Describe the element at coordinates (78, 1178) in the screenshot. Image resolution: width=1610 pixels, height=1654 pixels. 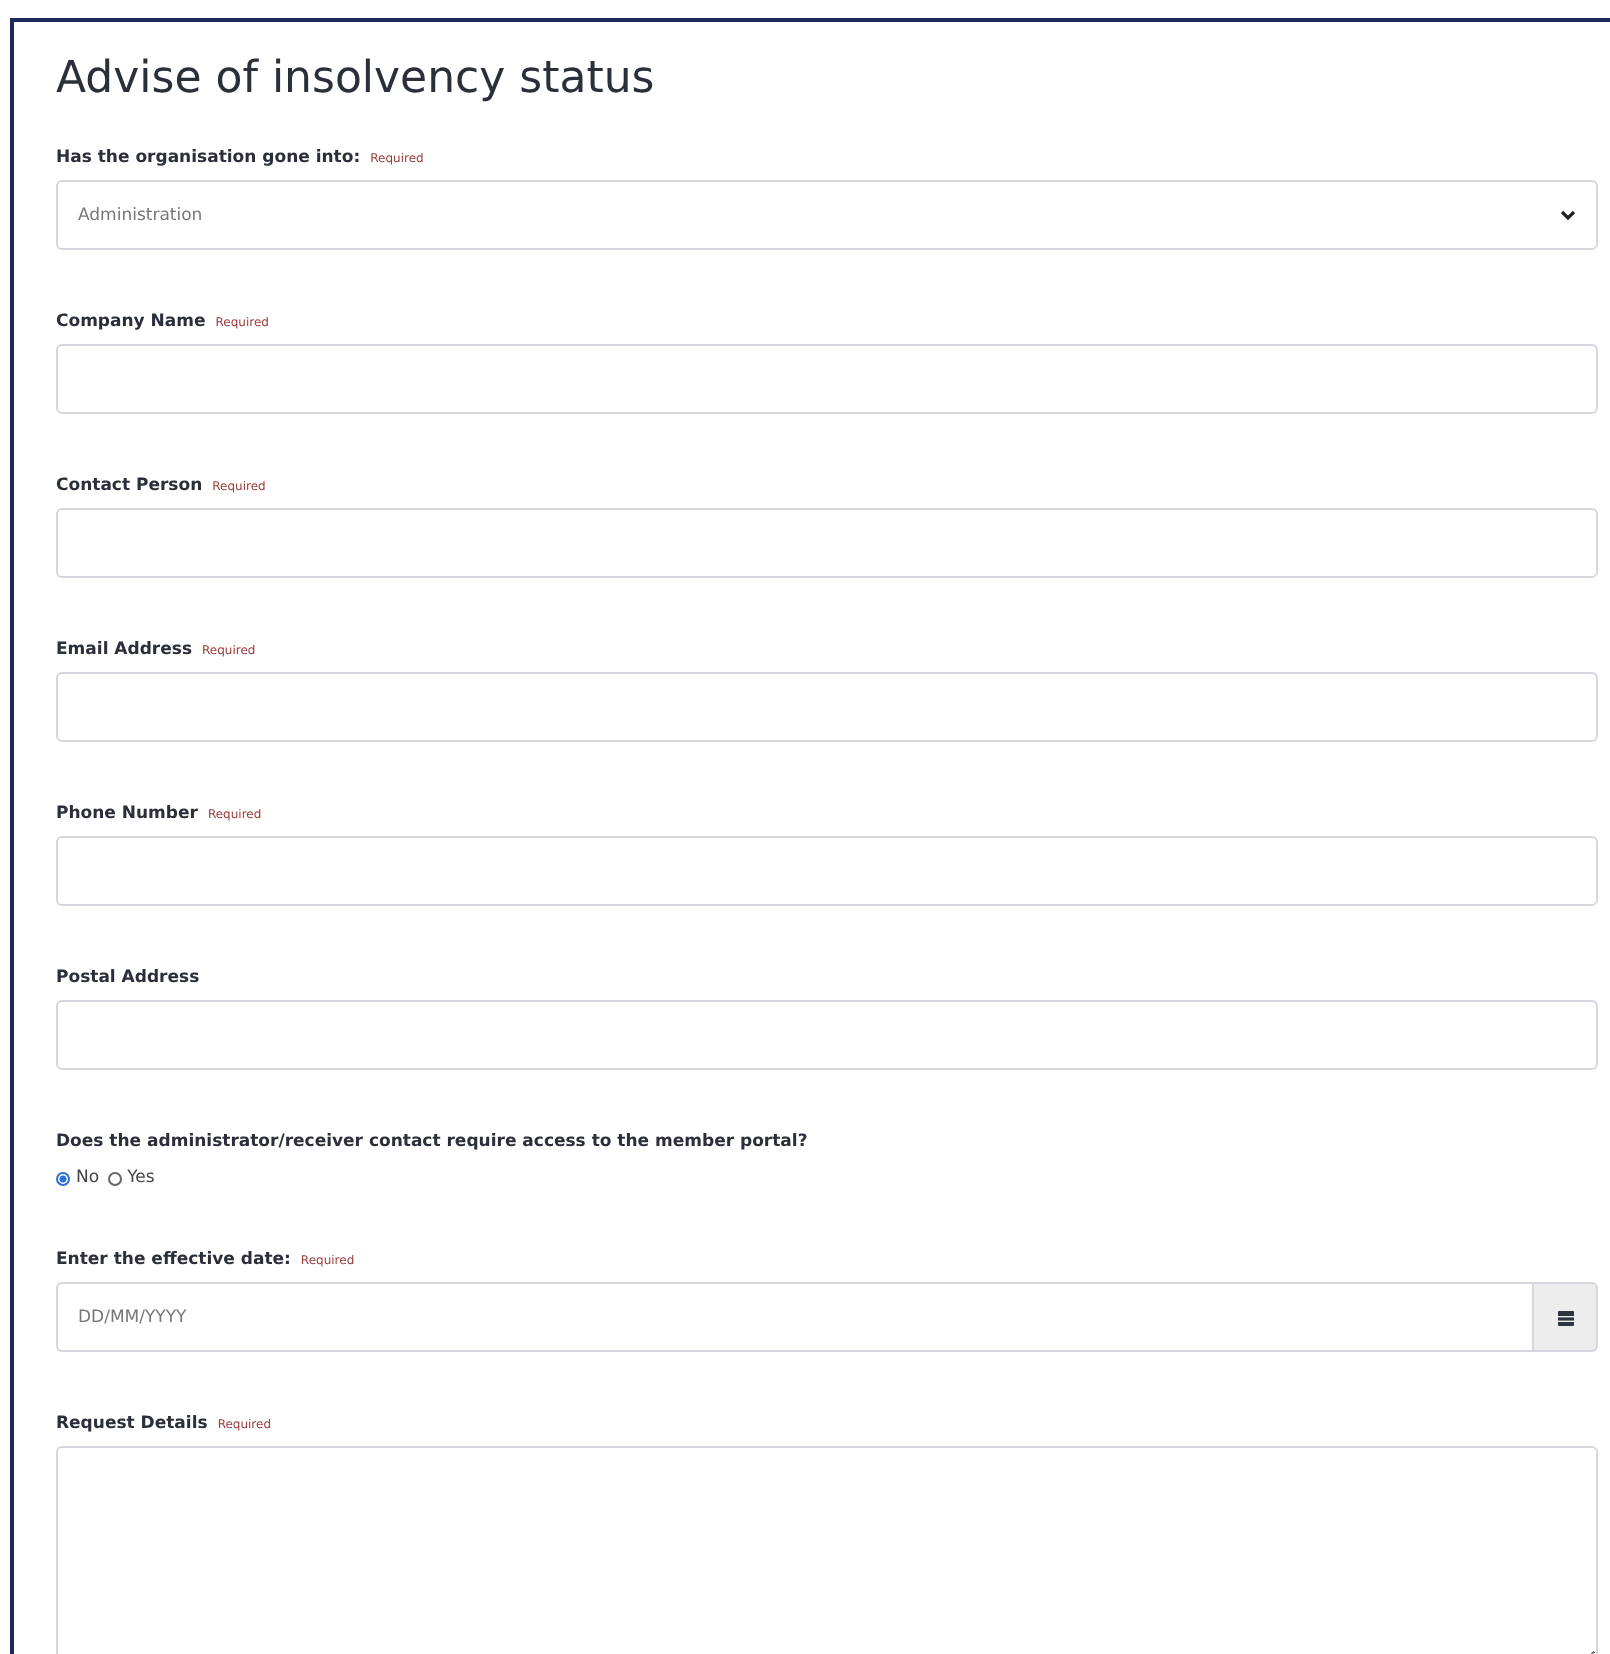
I see `radio-option: No` at that location.